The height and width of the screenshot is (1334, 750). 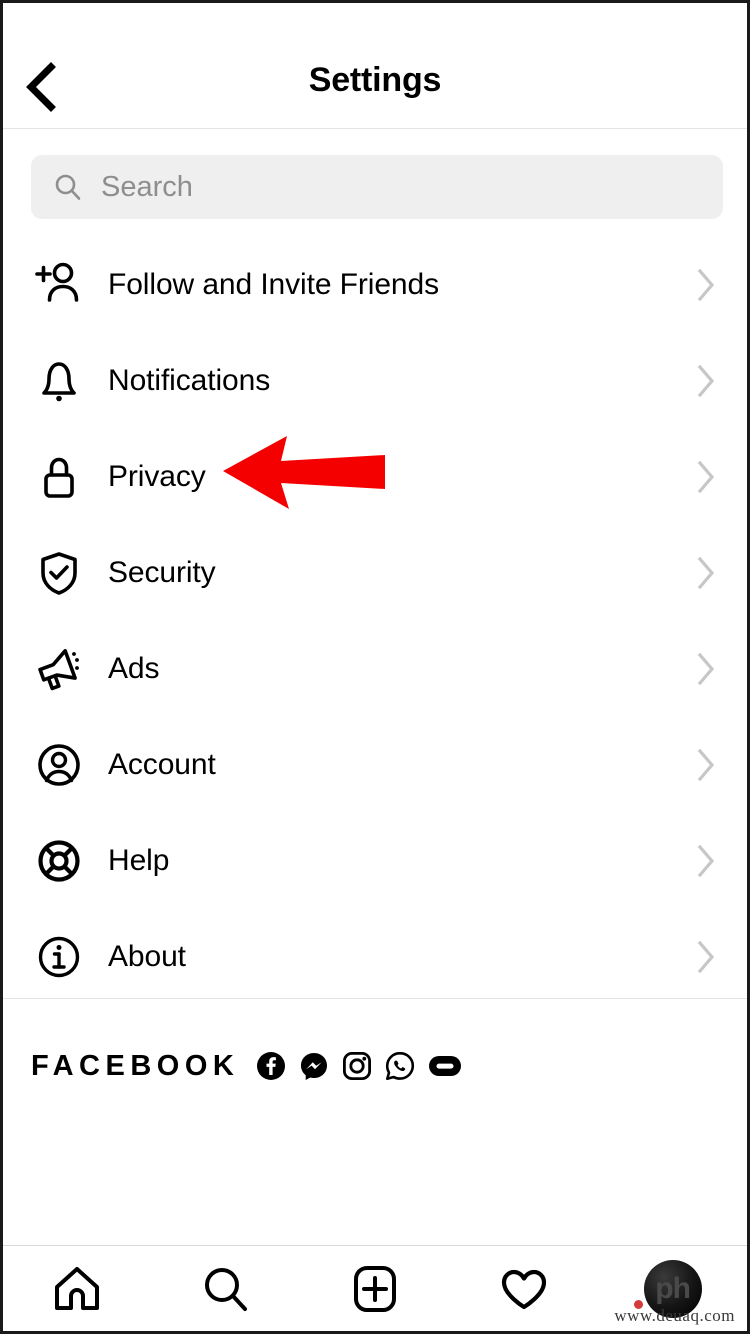 What do you see at coordinates (375, 80) in the screenshot?
I see `page-title: Settings` at bounding box center [375, 80].